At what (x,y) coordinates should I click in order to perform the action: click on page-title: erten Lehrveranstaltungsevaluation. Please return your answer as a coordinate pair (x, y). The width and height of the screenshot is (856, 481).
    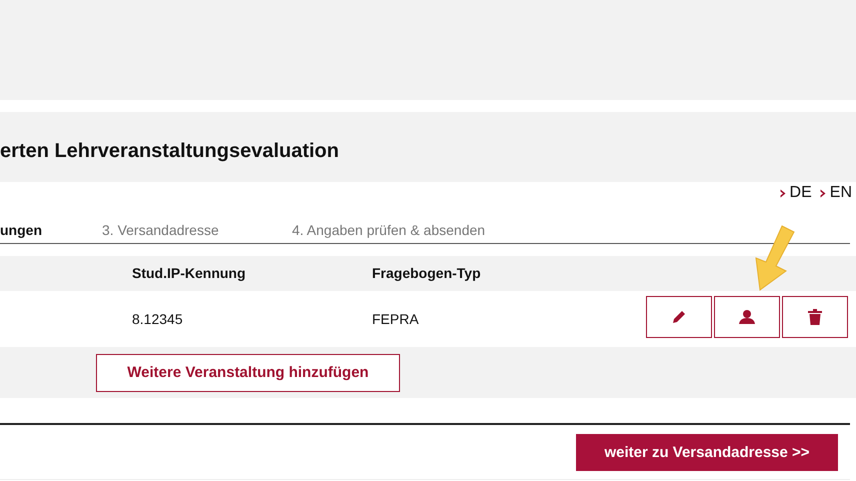
    Looking at the image, I should click on (169, 151).